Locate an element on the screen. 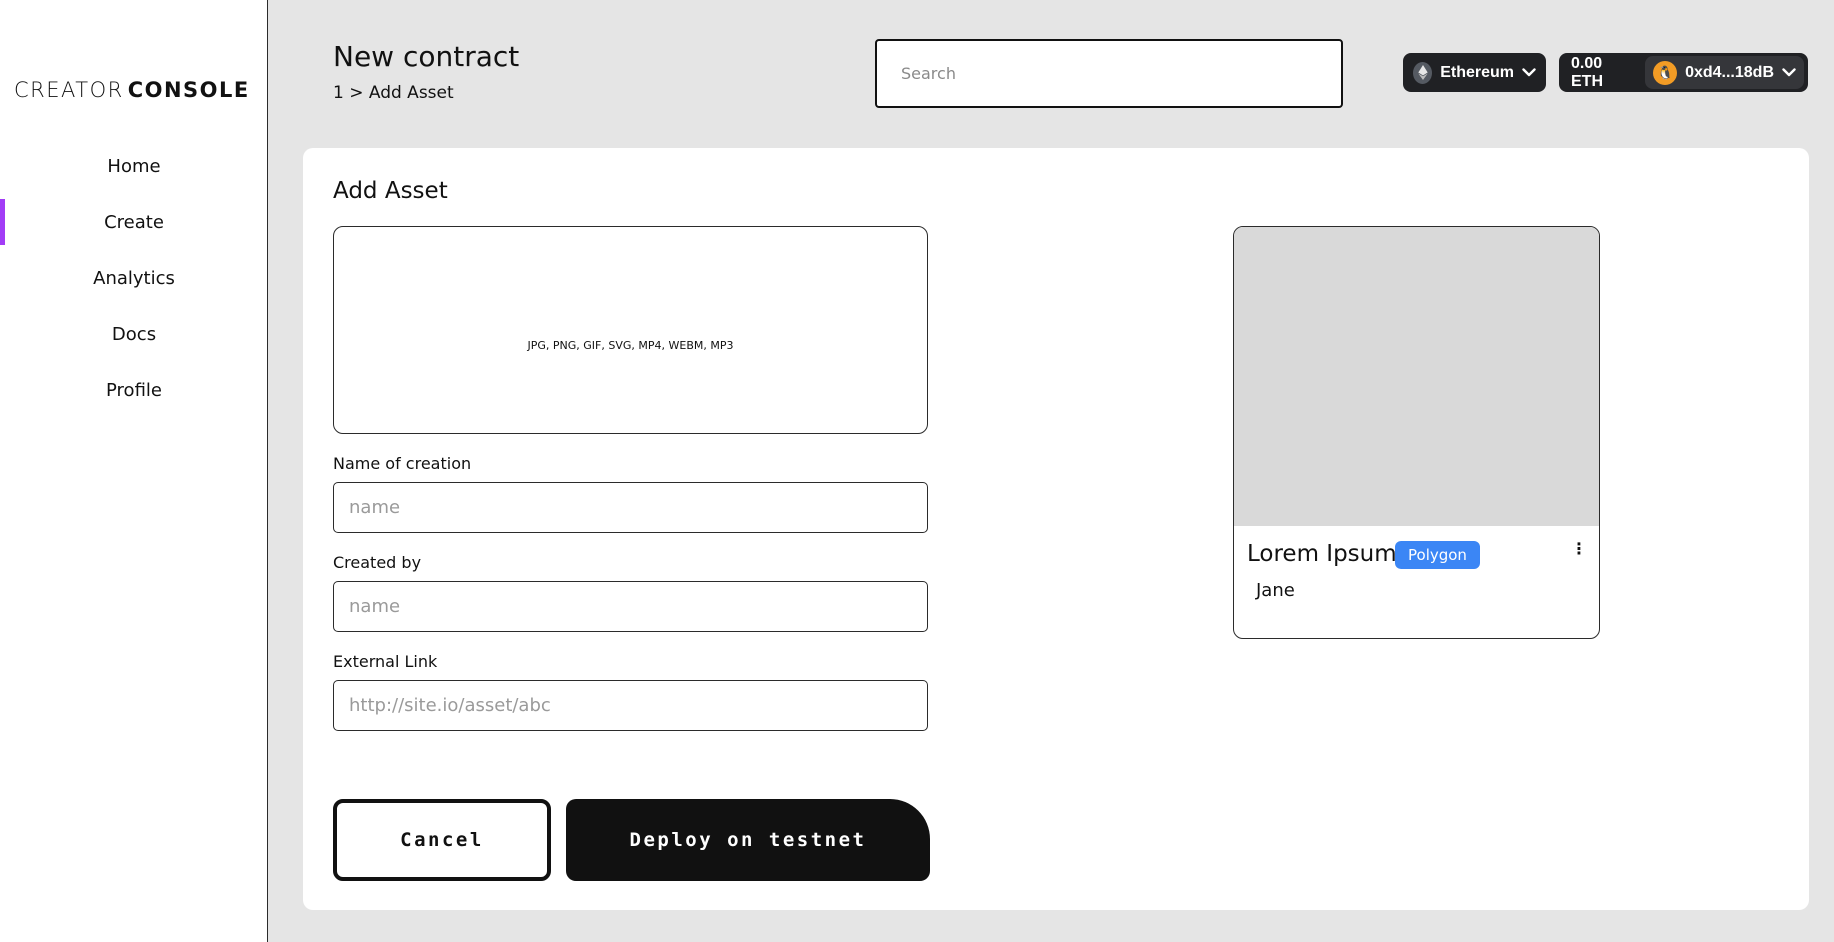 This screenshot has width=1834, height=942. sidebar-item-analytics: Analytics is located at coordinates (134, 278).